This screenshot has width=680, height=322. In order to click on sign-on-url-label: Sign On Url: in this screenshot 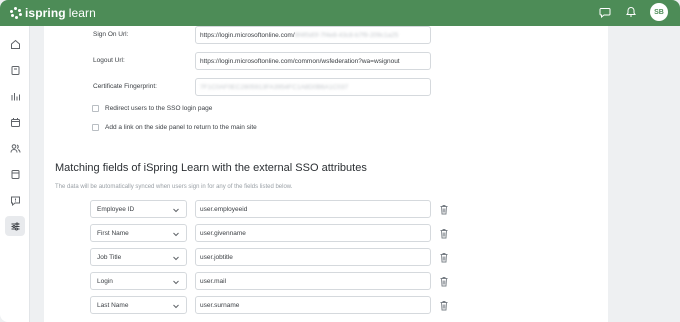, I will do `click(111, 34)`.